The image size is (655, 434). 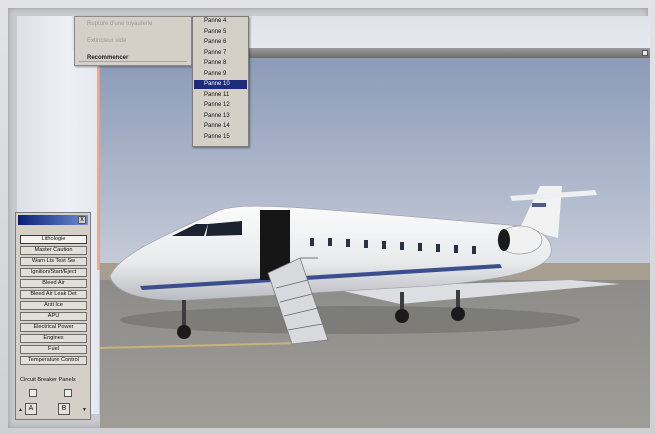 I want to click on panel-a-button: A, so click(x=31, y=409).